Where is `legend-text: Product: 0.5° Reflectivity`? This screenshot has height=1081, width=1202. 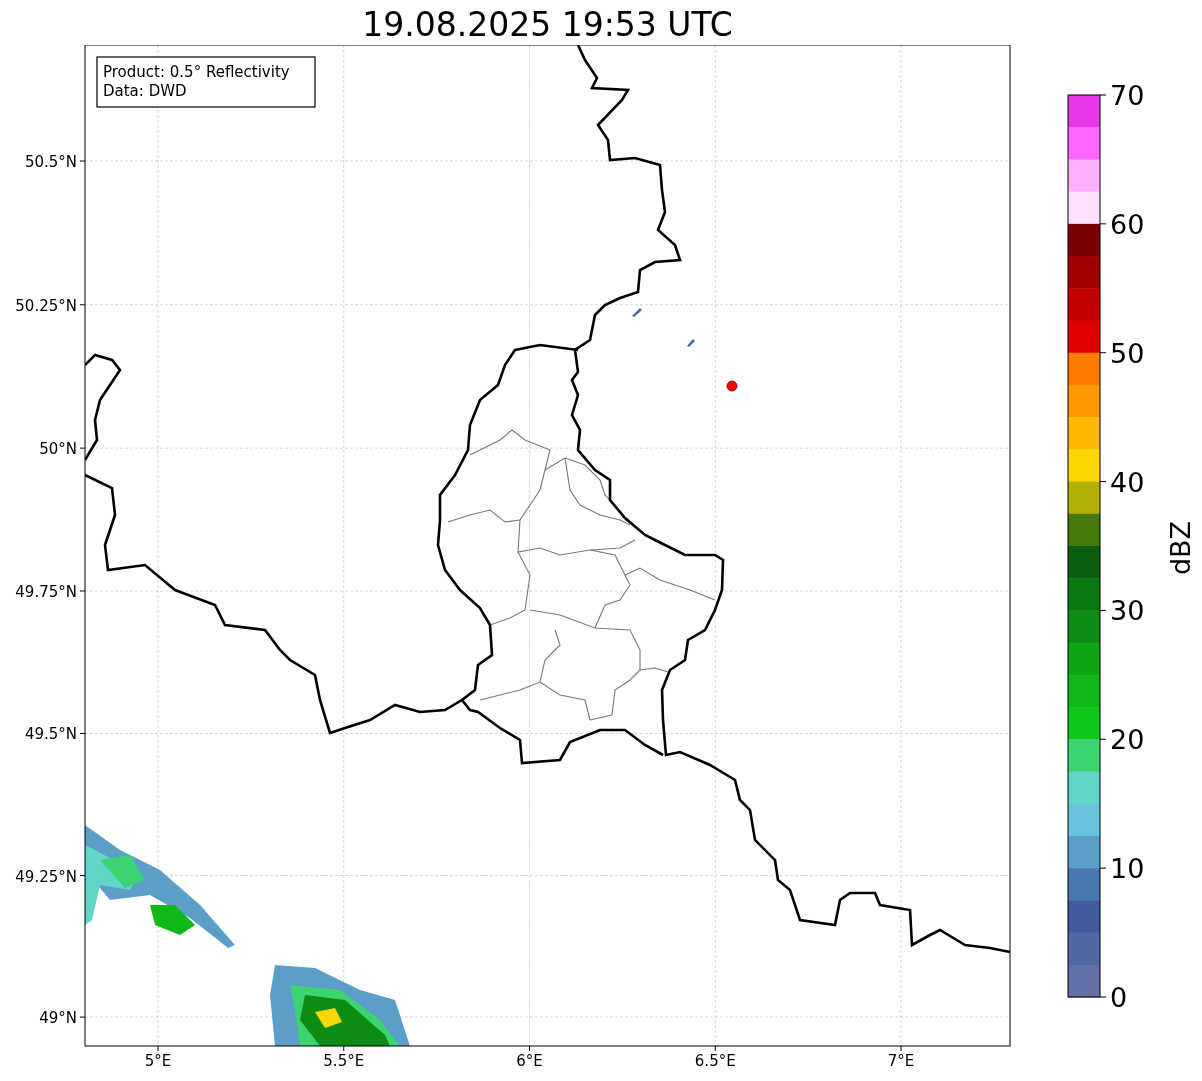
legend-text: Product: 0.5° Reflectivity is located at coordinates (196, 72).